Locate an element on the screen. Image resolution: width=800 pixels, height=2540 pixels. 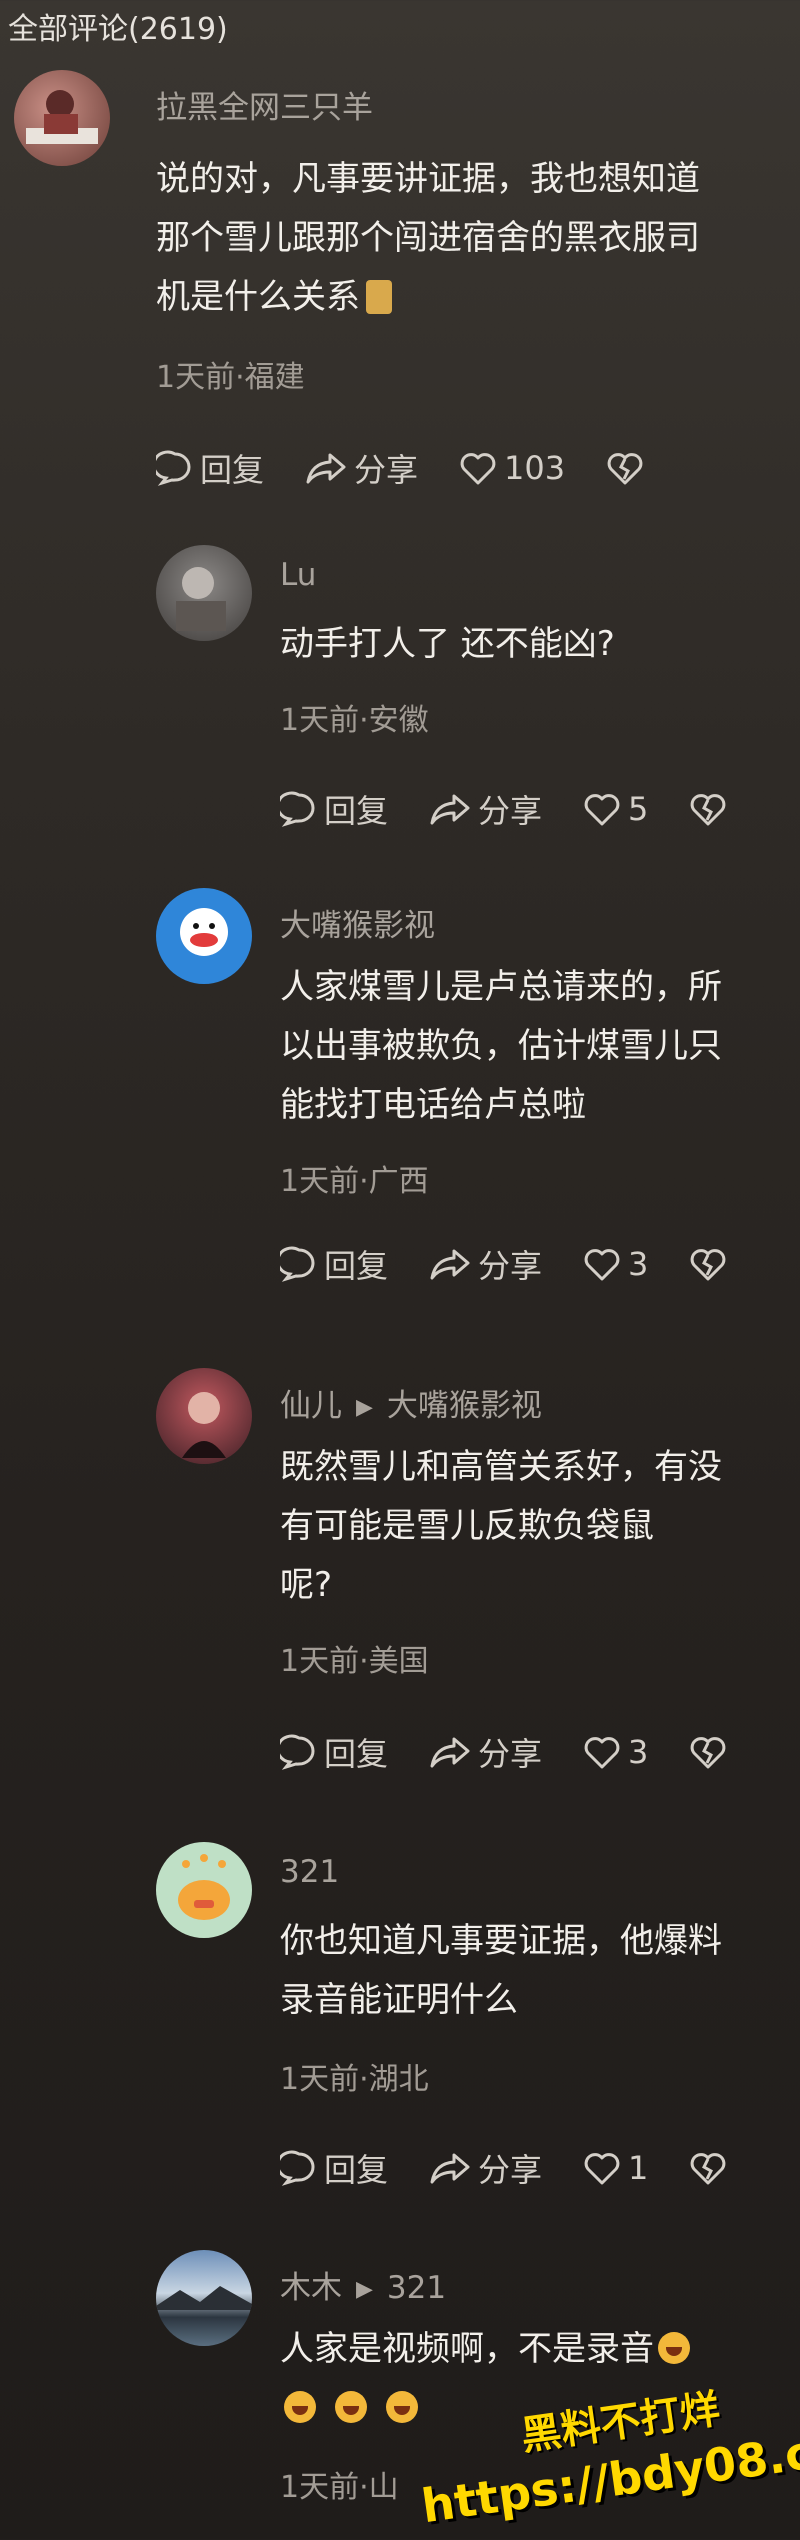
comment-author: 大嘴猴影视 is located at coordinates (357, 922).